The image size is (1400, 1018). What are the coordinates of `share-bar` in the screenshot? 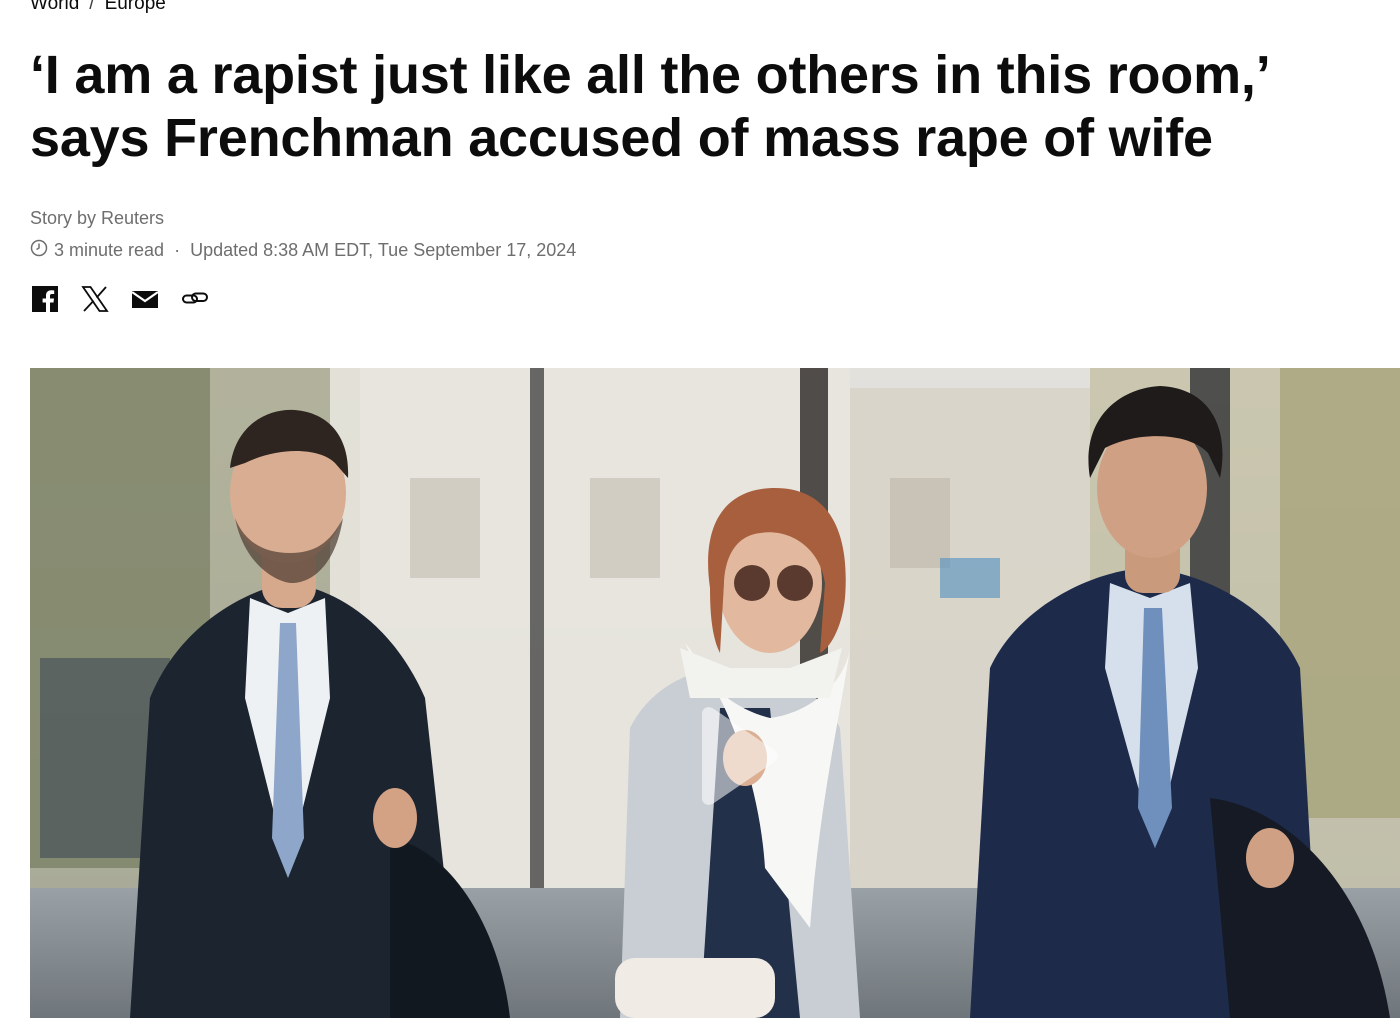 It's located at (120, 301).